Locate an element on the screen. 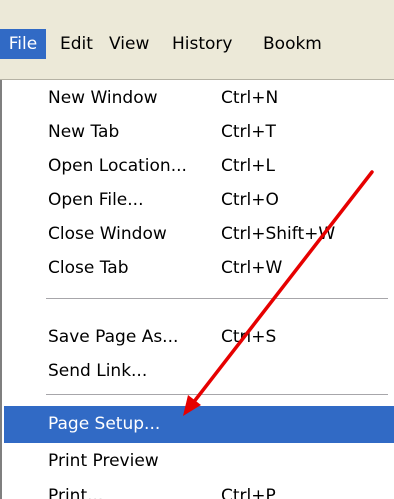 This screenshot has width=394, height=499. menu-file: File is located at coordinates (23, 44).